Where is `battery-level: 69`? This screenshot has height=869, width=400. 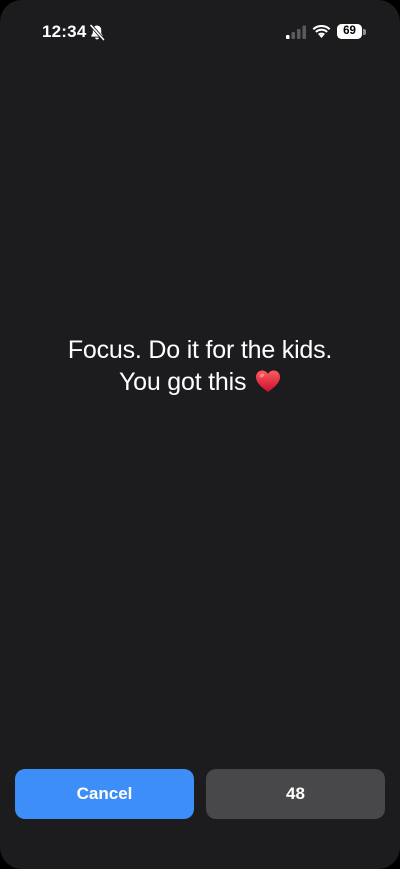
battery-level: 69 is located at coordinates (349, 31).